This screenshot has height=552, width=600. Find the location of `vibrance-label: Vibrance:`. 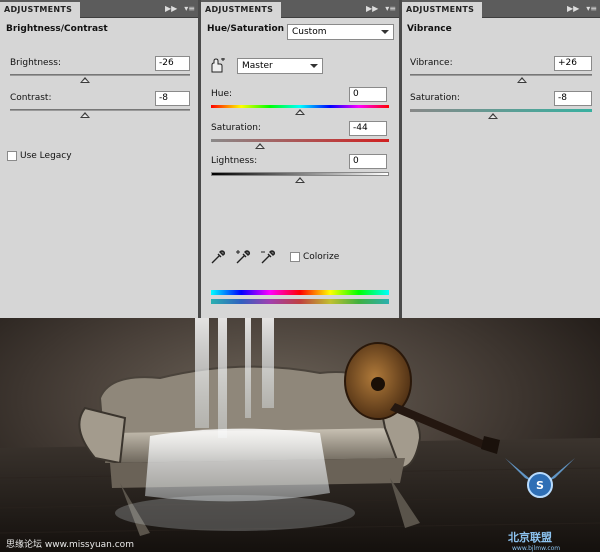

vibrance-label: Vibrance: is located at coordinates (431, 63).